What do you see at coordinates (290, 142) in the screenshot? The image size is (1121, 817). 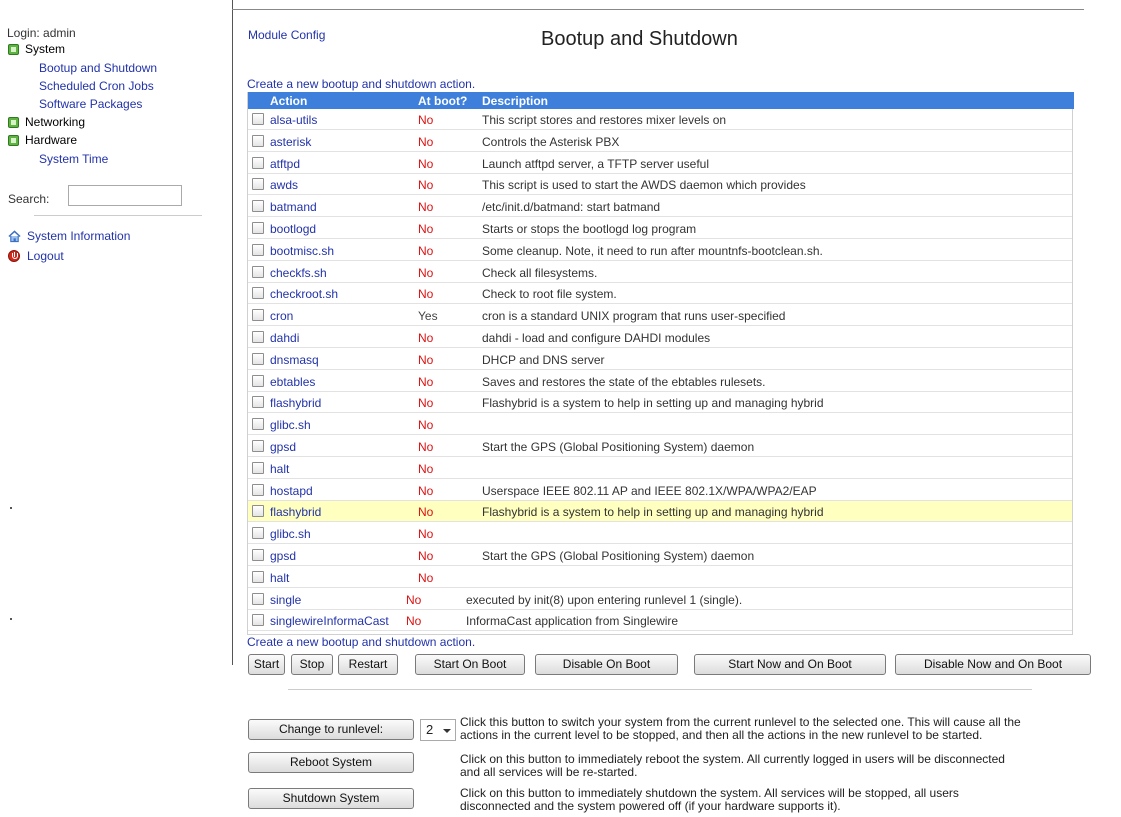 I see `action-name-link: asterisk` at bounding box center [290, 142].